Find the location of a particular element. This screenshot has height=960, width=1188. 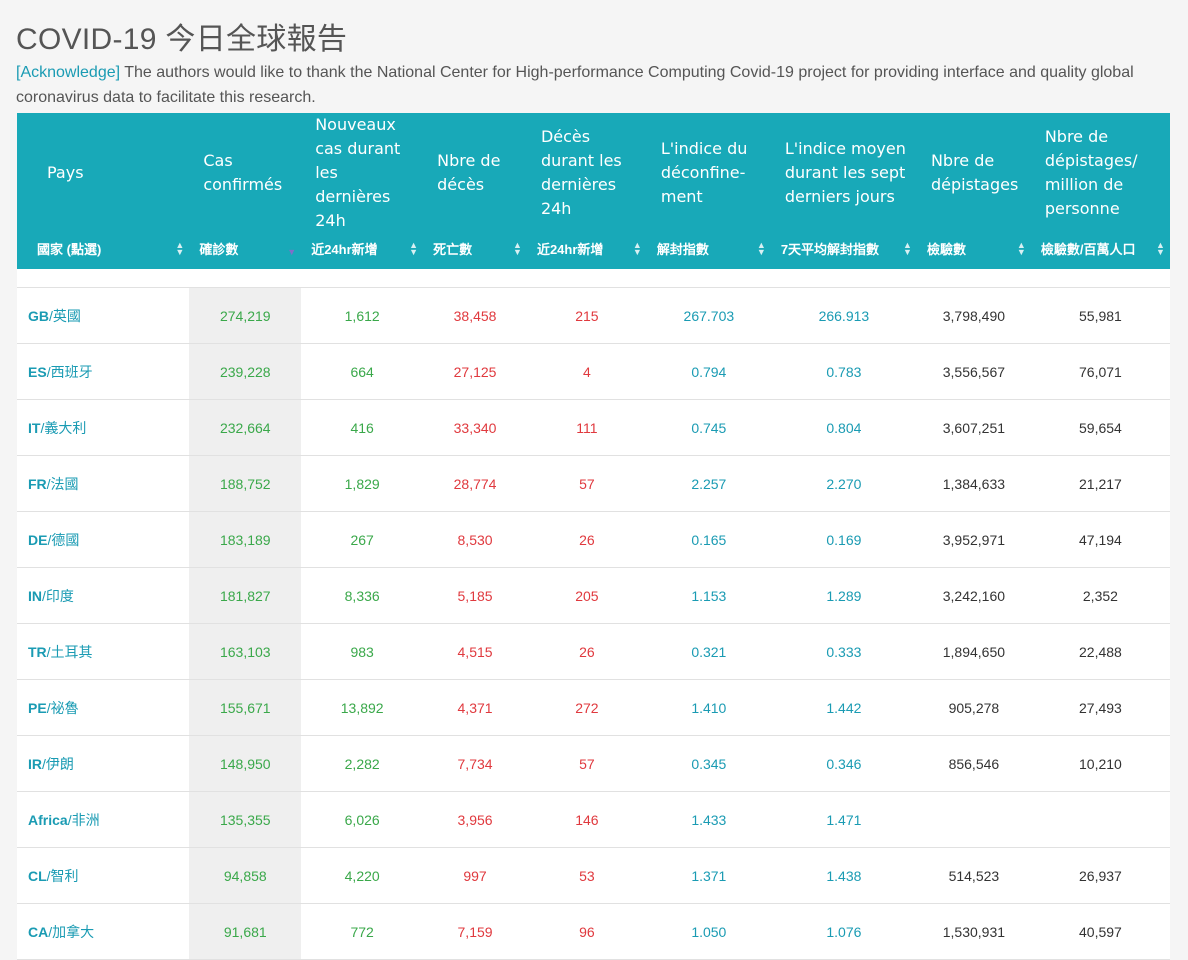

acknowledge-link: [Acknowledge] is located at coordinates (68, 72).